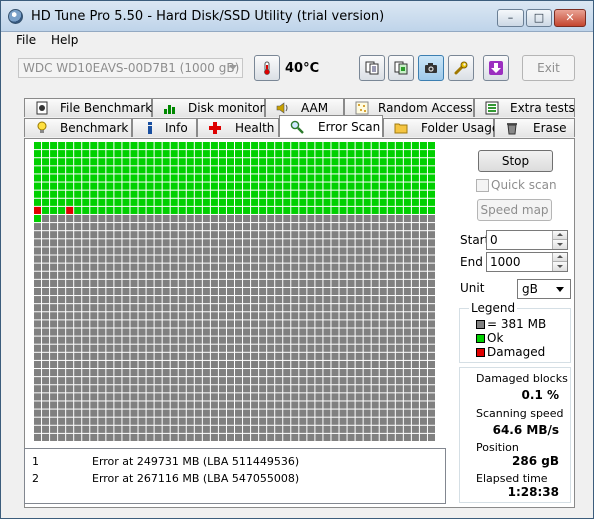 This screenshot has width=594, height=519. Describe the element at coordinates (510, 18) in the screenshot. I see `minimize-button: –` at that location.